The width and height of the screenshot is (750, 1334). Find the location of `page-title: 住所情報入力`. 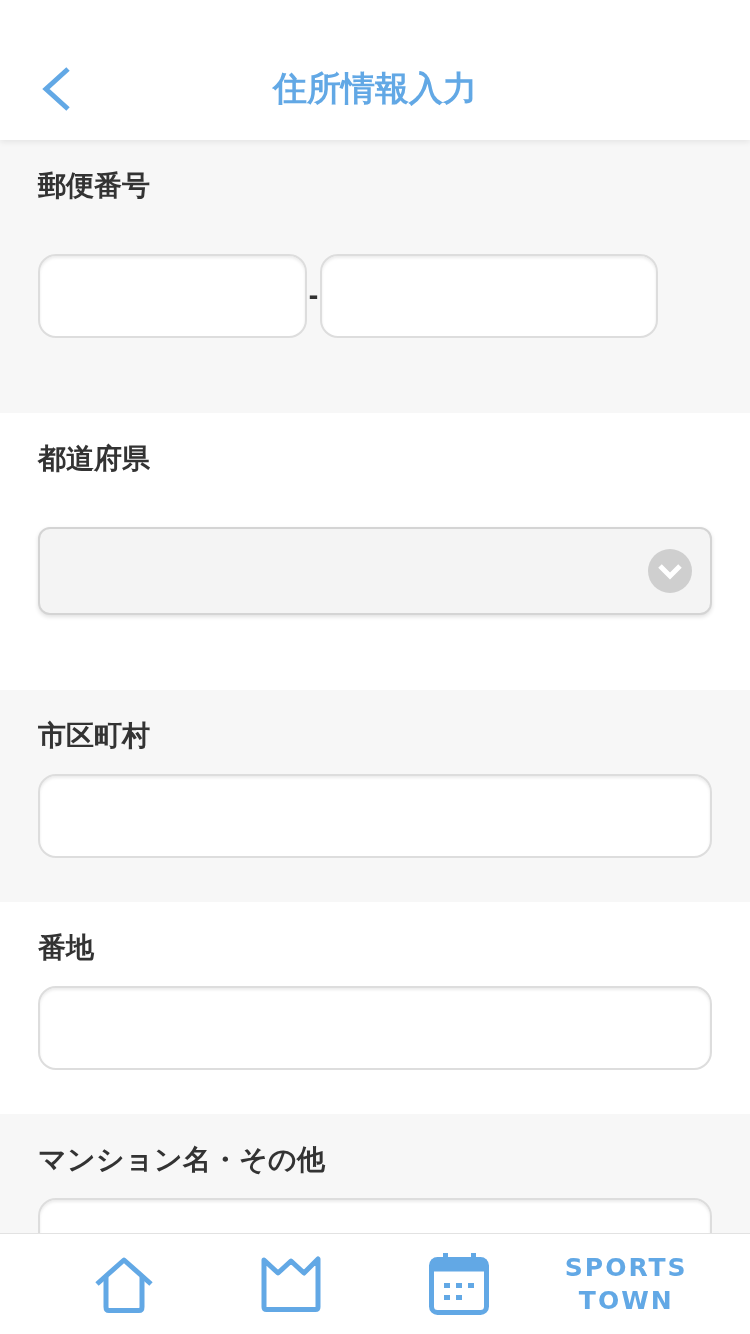

page-title: 住所情報入力 is located at coordinates (375, 88).